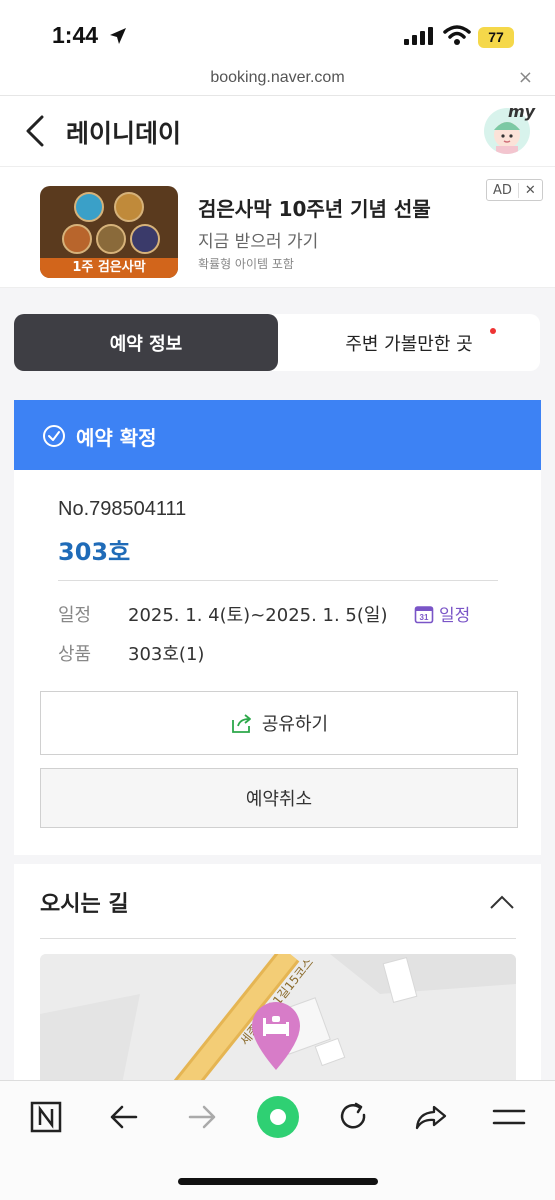 Image resolution: width=555 pixels, height=1200 pixels. I want to click on back-chevron-icon, so click(35, 131).